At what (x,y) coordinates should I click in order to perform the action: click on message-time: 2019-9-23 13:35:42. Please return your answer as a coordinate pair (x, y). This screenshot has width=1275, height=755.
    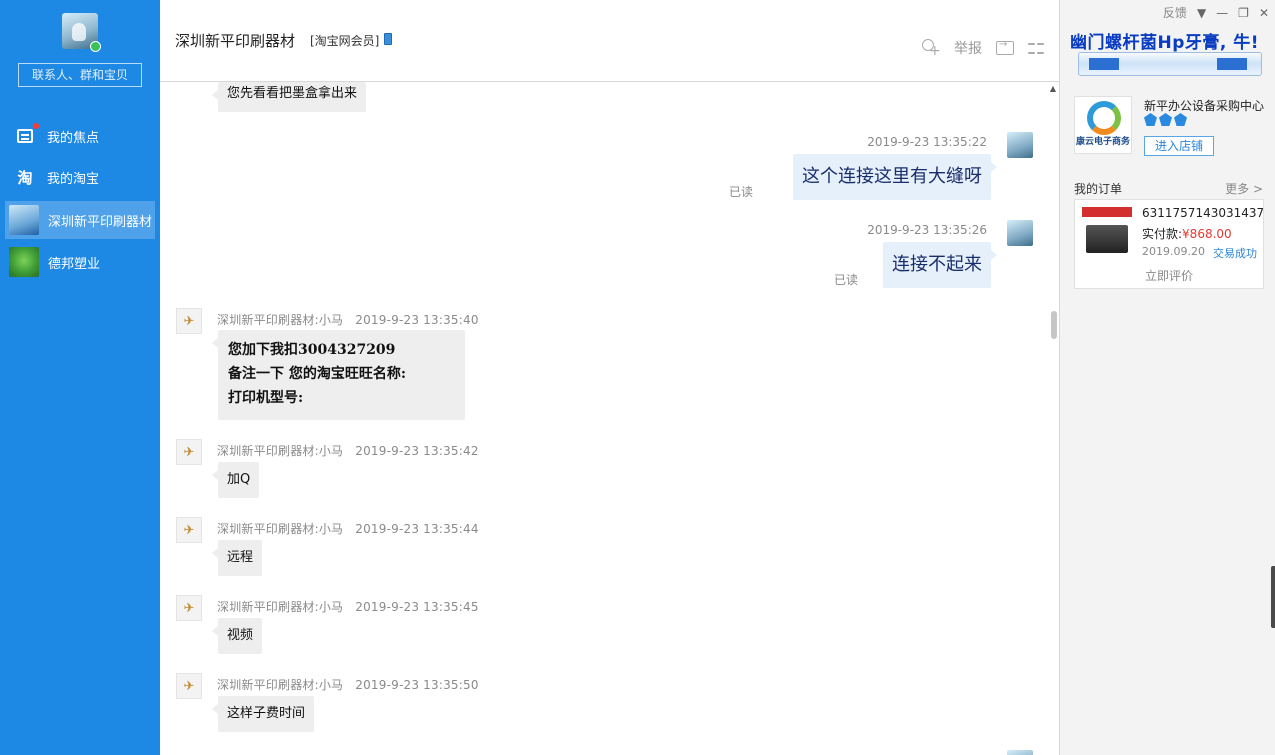
    Looking at the image, I should click on (417, 451).